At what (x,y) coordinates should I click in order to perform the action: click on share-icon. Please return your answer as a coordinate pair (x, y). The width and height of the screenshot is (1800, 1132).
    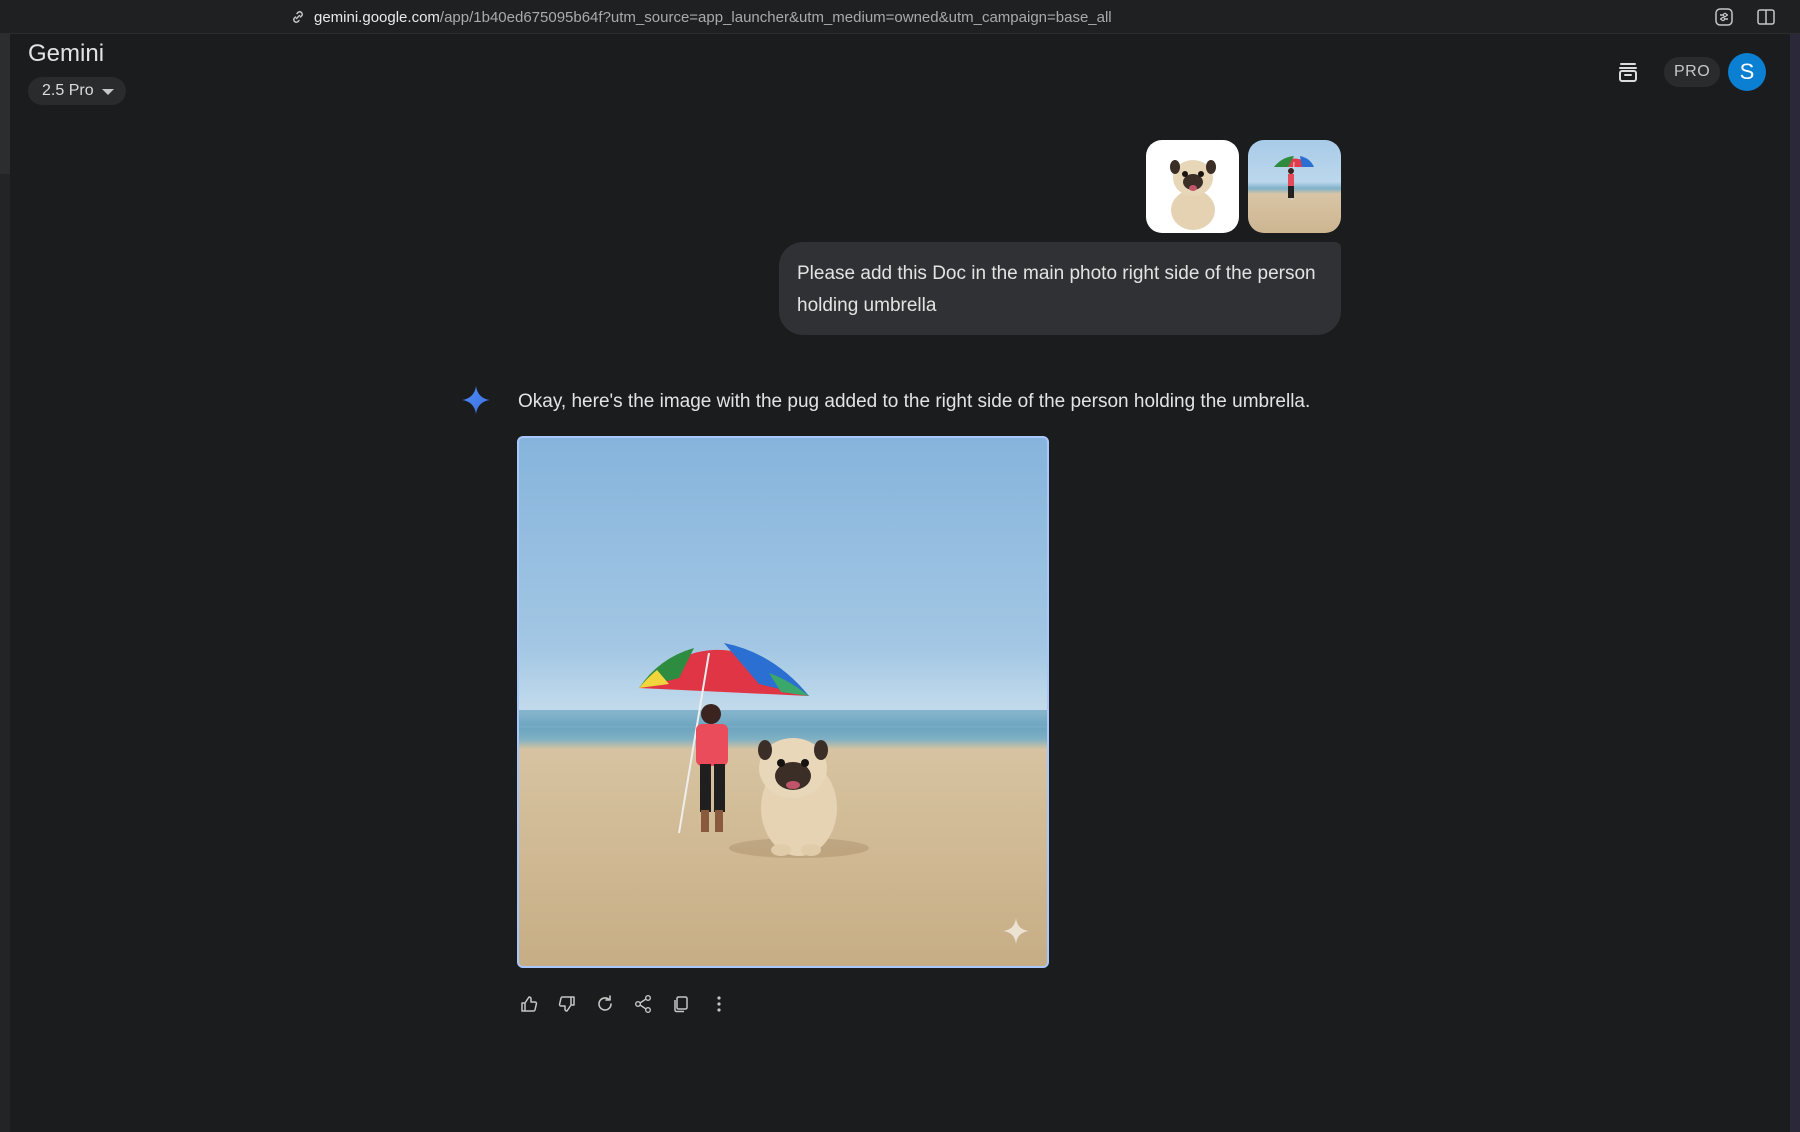
    Looking at the image, I should click on (643, 1004).